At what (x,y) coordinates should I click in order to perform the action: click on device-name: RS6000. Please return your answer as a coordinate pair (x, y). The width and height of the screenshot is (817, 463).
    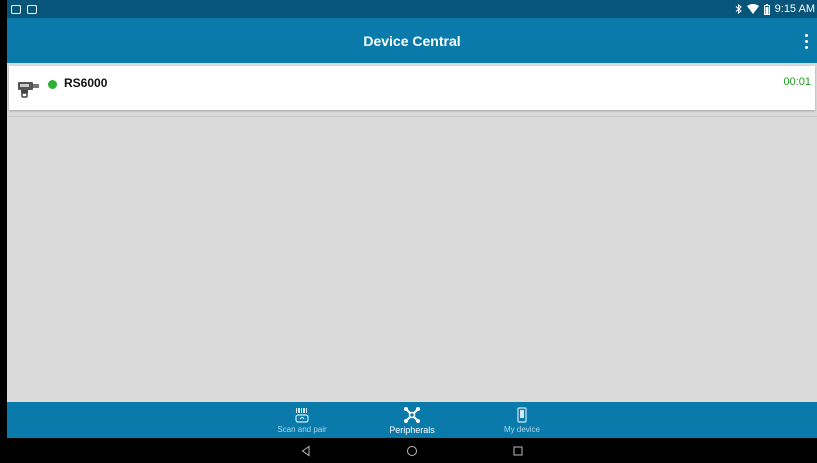
    Looking at the image, I should click on (86, 83).